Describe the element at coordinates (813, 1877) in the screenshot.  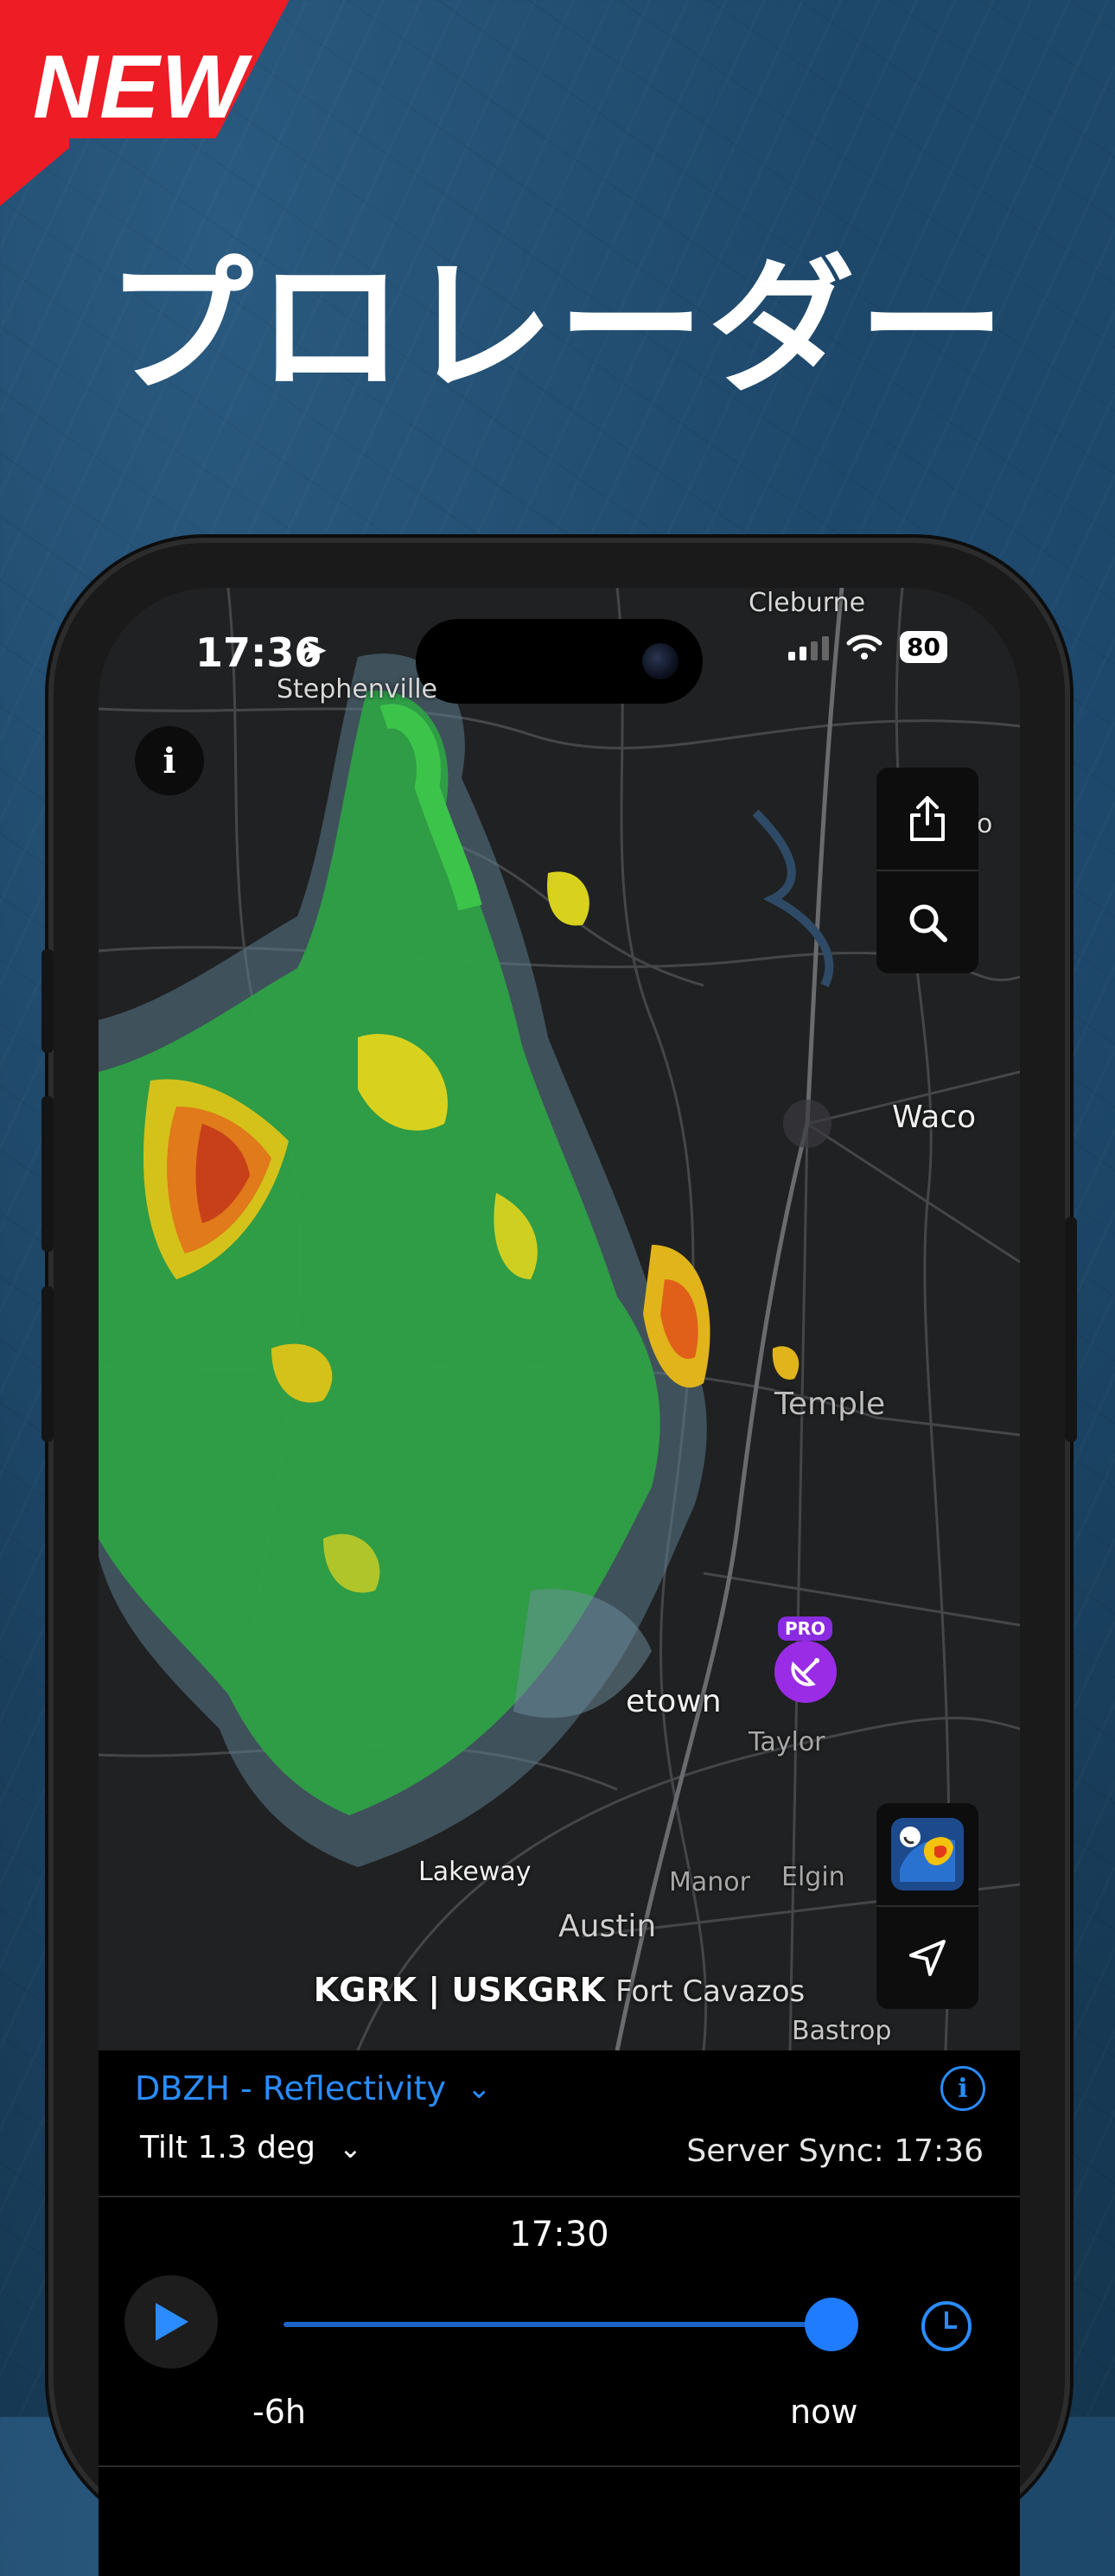
I see `map-label-elgin: Elgin` at that location.